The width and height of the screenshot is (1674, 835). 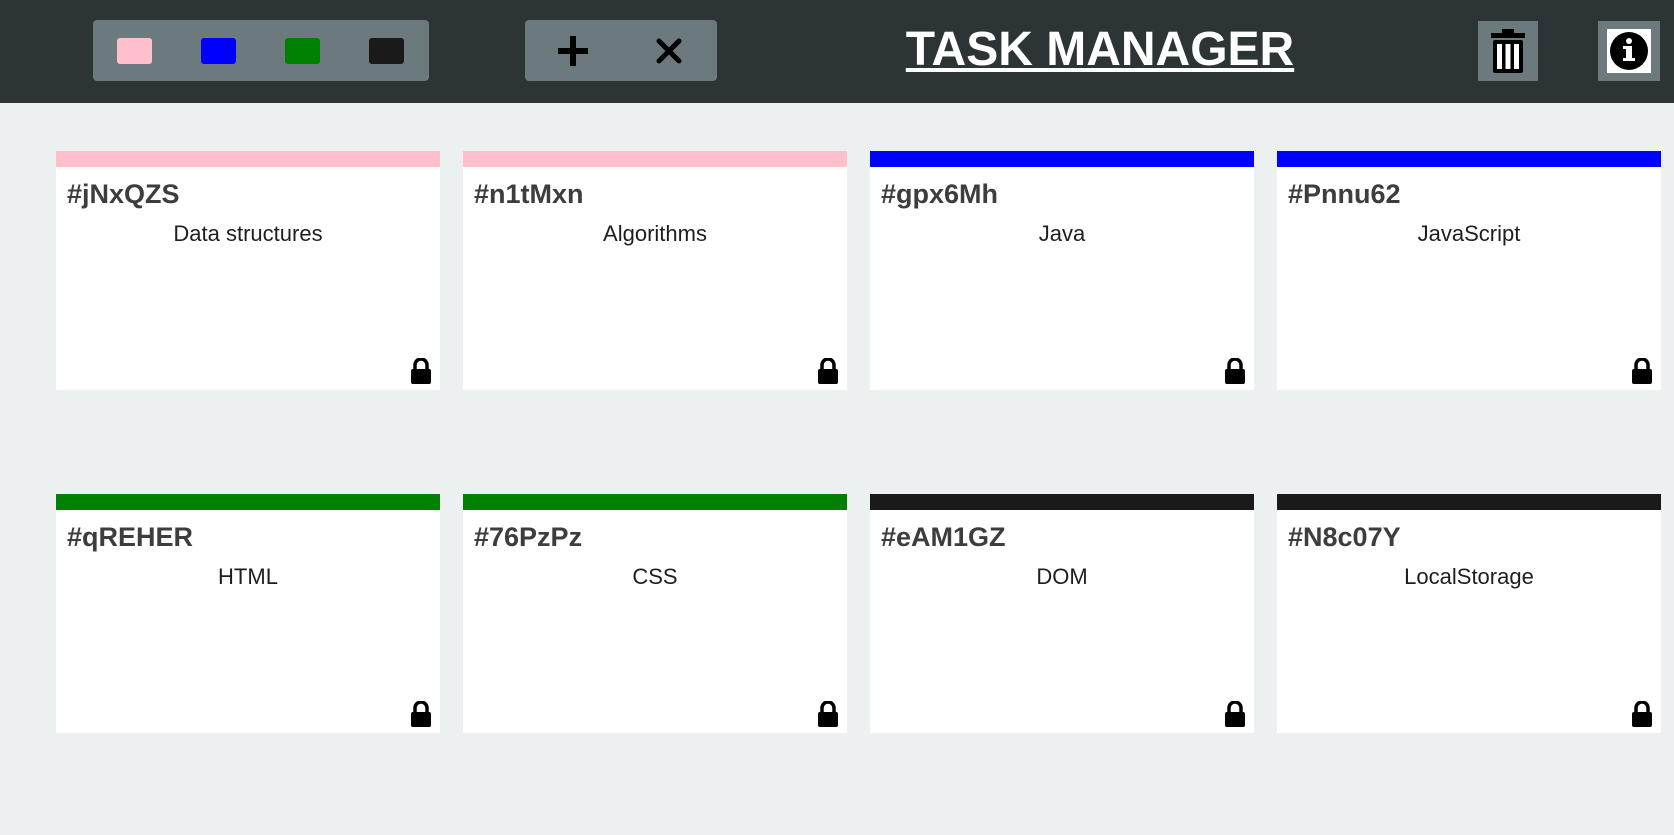 I want to click on ticket-task: LocalStorage, so click(x=1469, y=576).